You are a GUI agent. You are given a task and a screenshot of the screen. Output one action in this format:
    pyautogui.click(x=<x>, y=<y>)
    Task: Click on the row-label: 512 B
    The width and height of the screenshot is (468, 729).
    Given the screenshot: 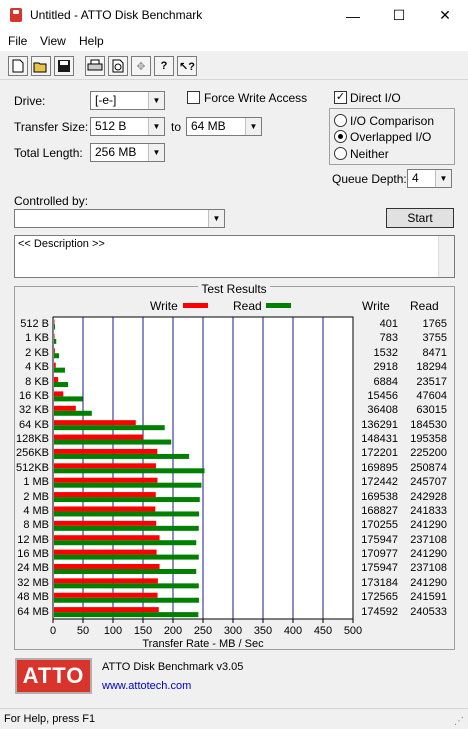 What is the action you would take?
    pyautogui.click(x=34, y=324)
    